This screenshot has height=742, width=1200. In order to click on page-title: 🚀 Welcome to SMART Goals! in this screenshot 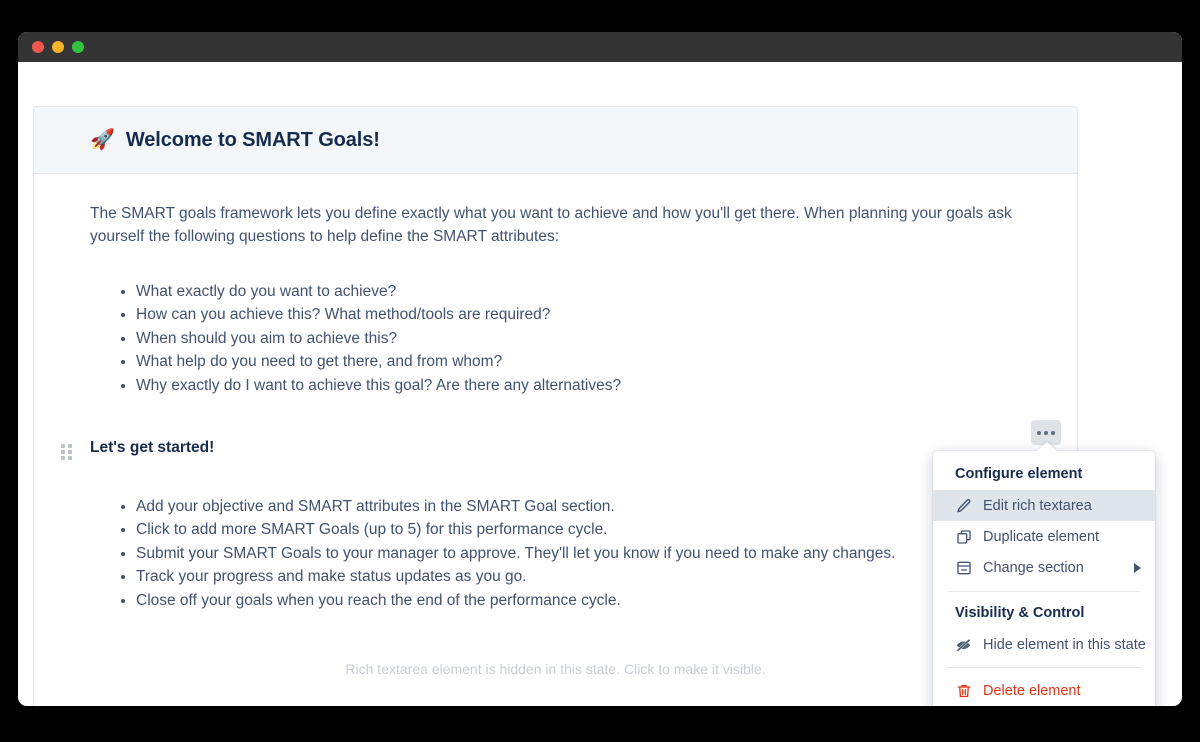, I will do `click(235, 140)`.